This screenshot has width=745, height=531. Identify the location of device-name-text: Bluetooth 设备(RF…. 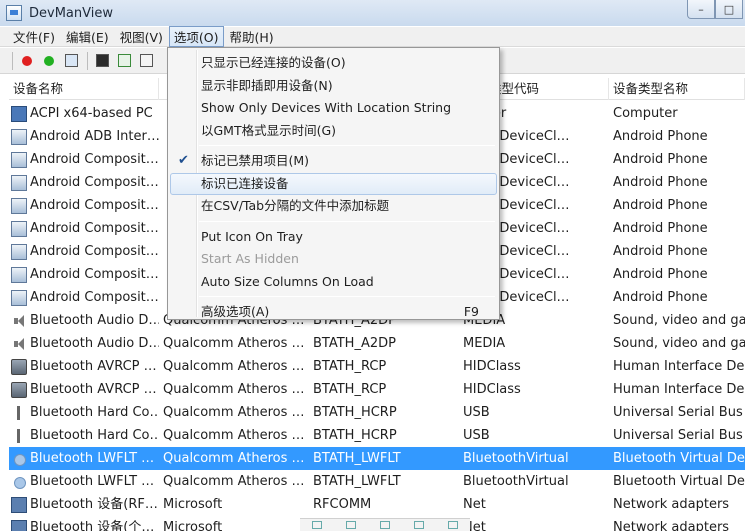
(94, 504).